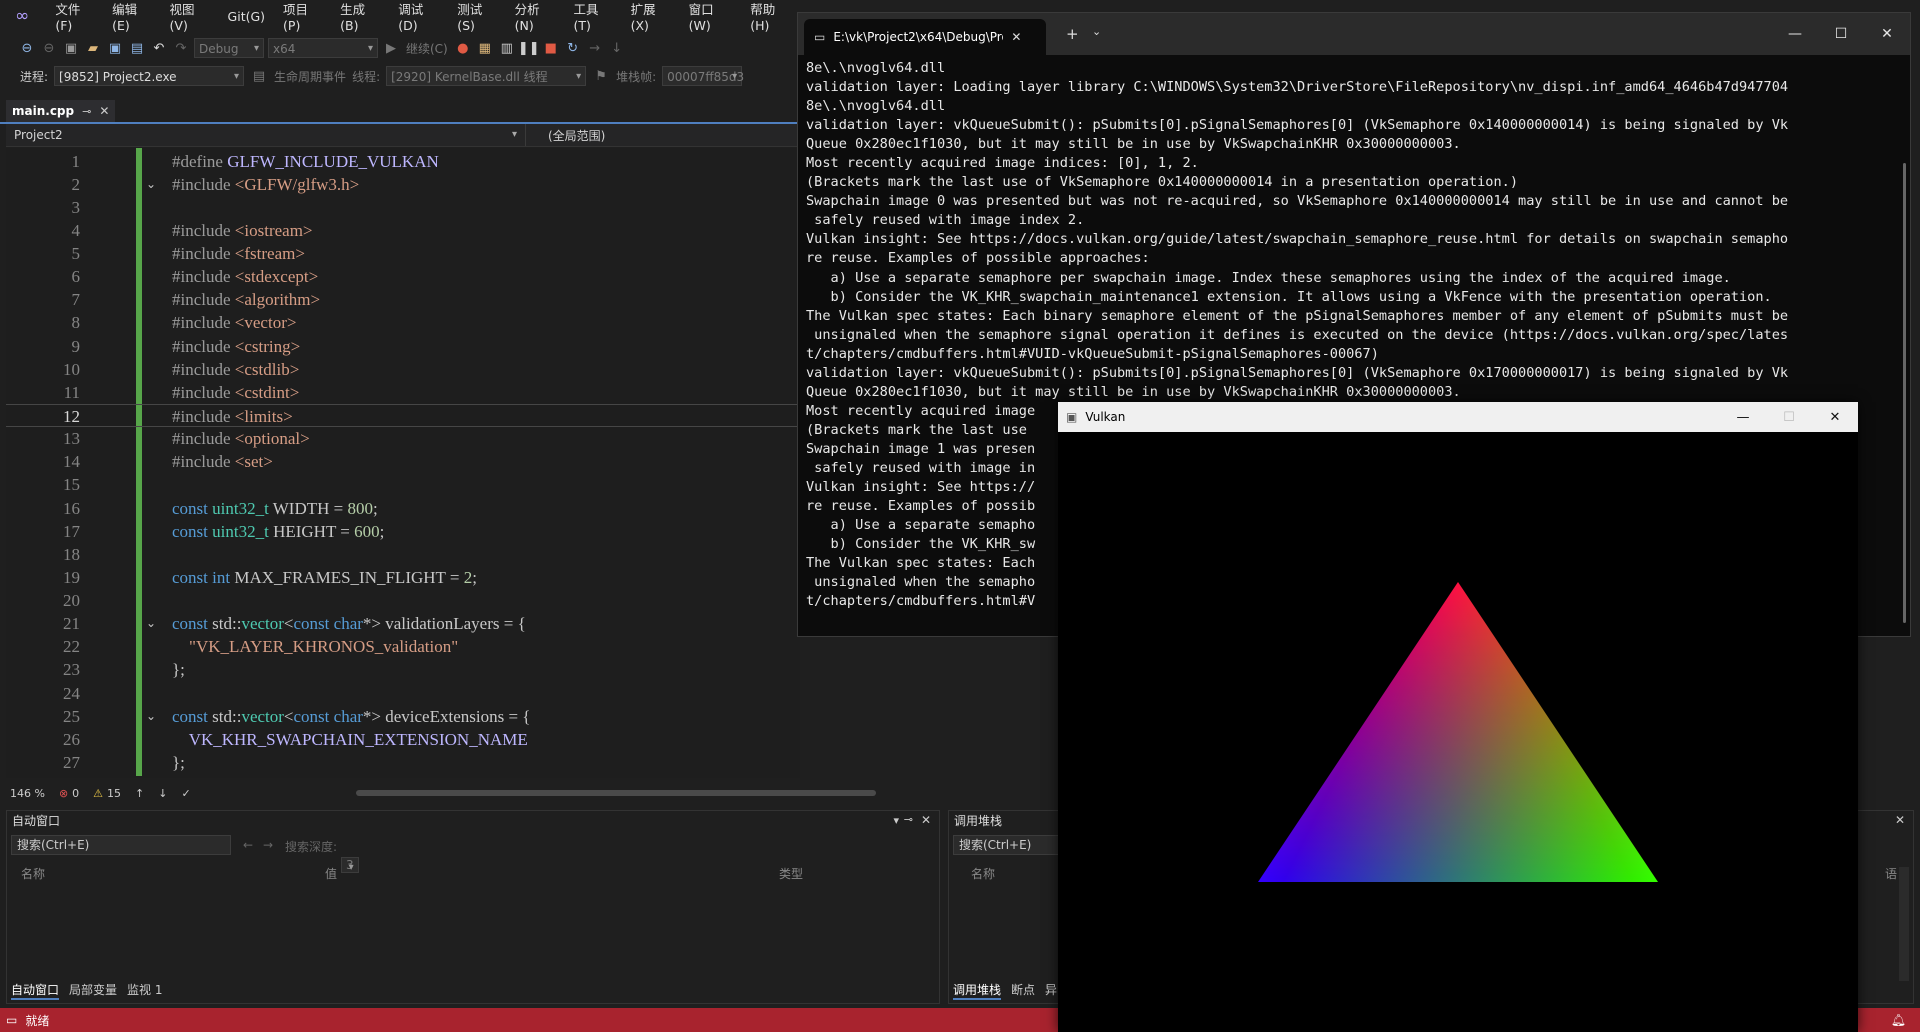 The image size is (1920, 1032). I want to click on menu-file: 文件(F), so click(74, 16).